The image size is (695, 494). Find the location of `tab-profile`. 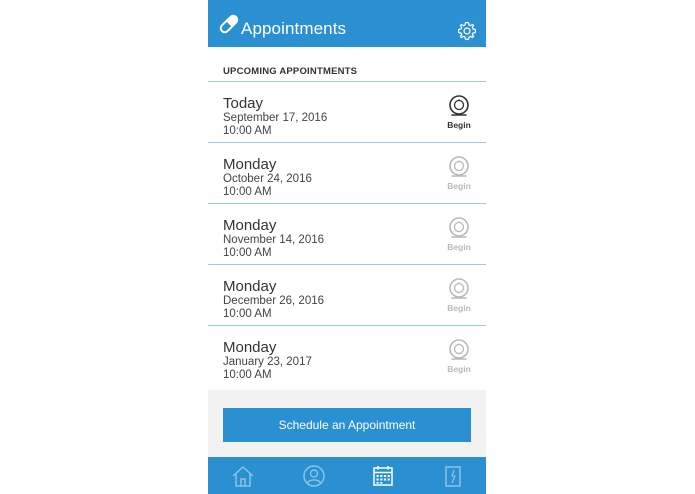

tab-profile is located at coordinates (314, 476).